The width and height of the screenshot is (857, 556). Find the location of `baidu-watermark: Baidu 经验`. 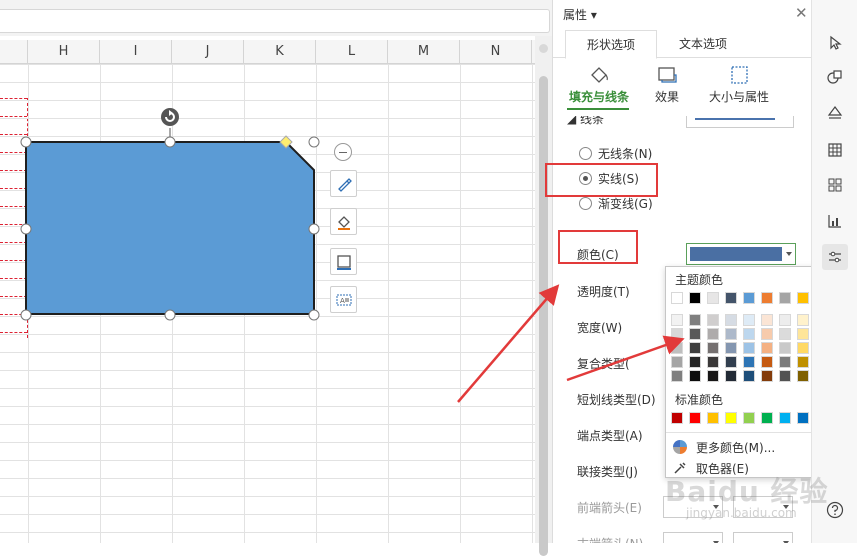

baidu-watermark: Baidu 经验 is located at coordinates (747, 491).